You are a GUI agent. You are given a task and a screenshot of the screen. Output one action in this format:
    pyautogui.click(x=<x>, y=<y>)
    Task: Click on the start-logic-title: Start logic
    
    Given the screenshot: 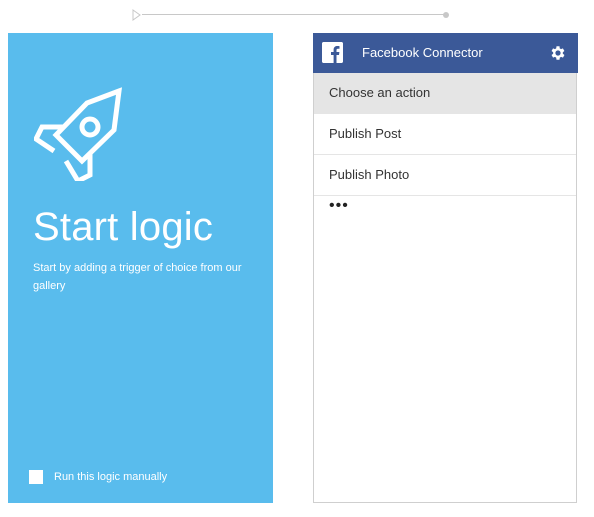 What is the action you would take?
    pyautogui.click(x=123, y=227)
    